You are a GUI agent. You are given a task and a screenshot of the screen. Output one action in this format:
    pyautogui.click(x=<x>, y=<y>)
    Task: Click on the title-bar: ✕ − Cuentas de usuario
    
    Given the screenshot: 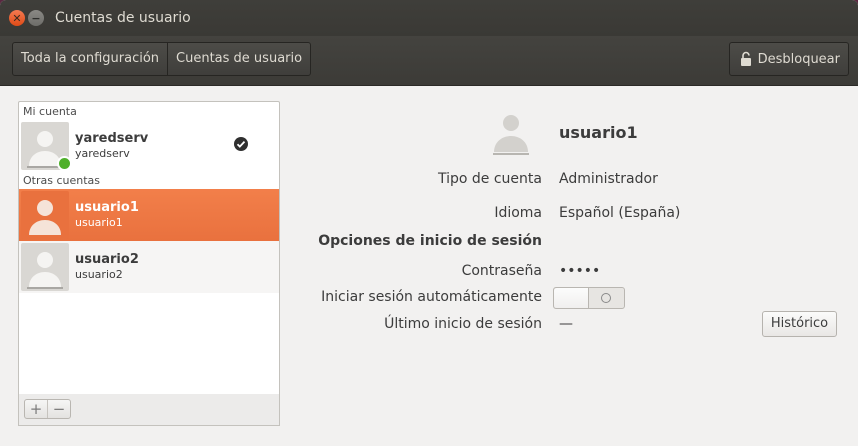 What is the action you would take?
    pyautogui.click(x=429, y=18)
    